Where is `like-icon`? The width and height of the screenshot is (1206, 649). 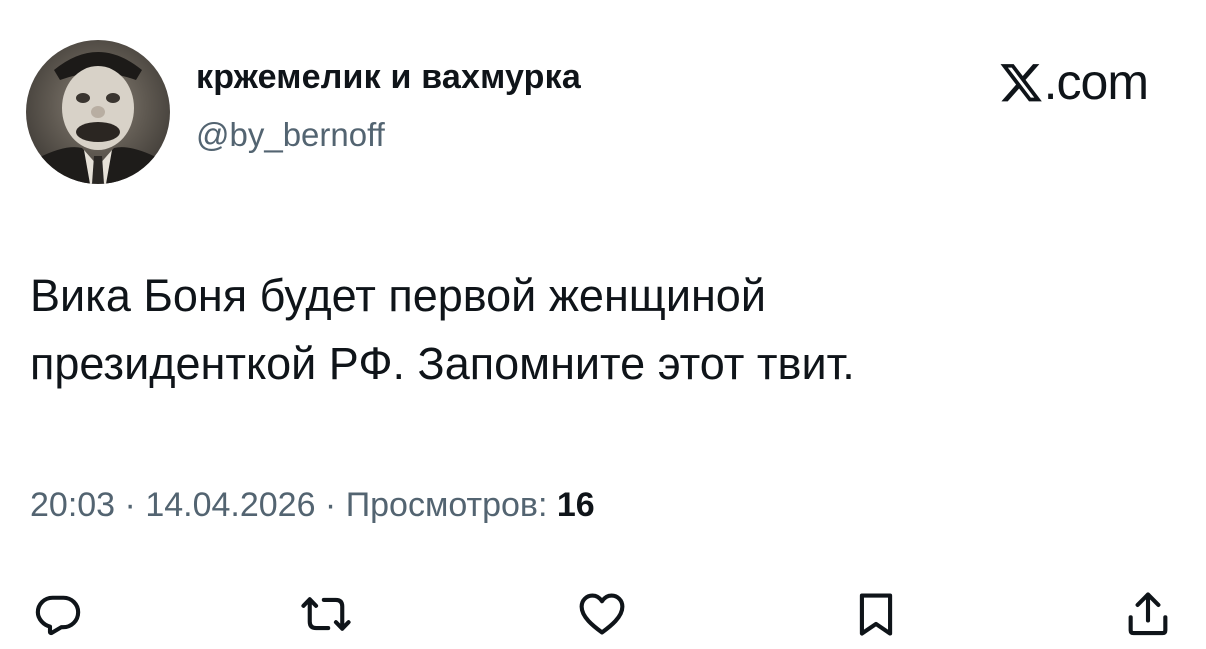 like-icon is located at coordinates (602, 614).